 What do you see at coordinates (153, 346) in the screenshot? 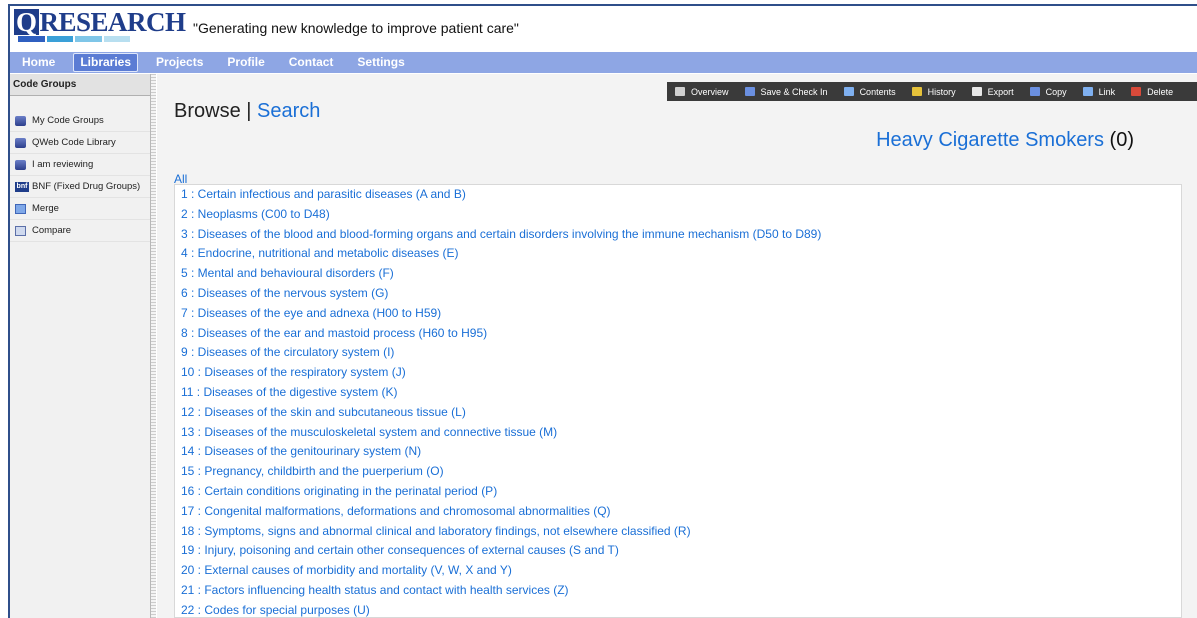
I see `panel-splitter` at bounding box center [153, 346].